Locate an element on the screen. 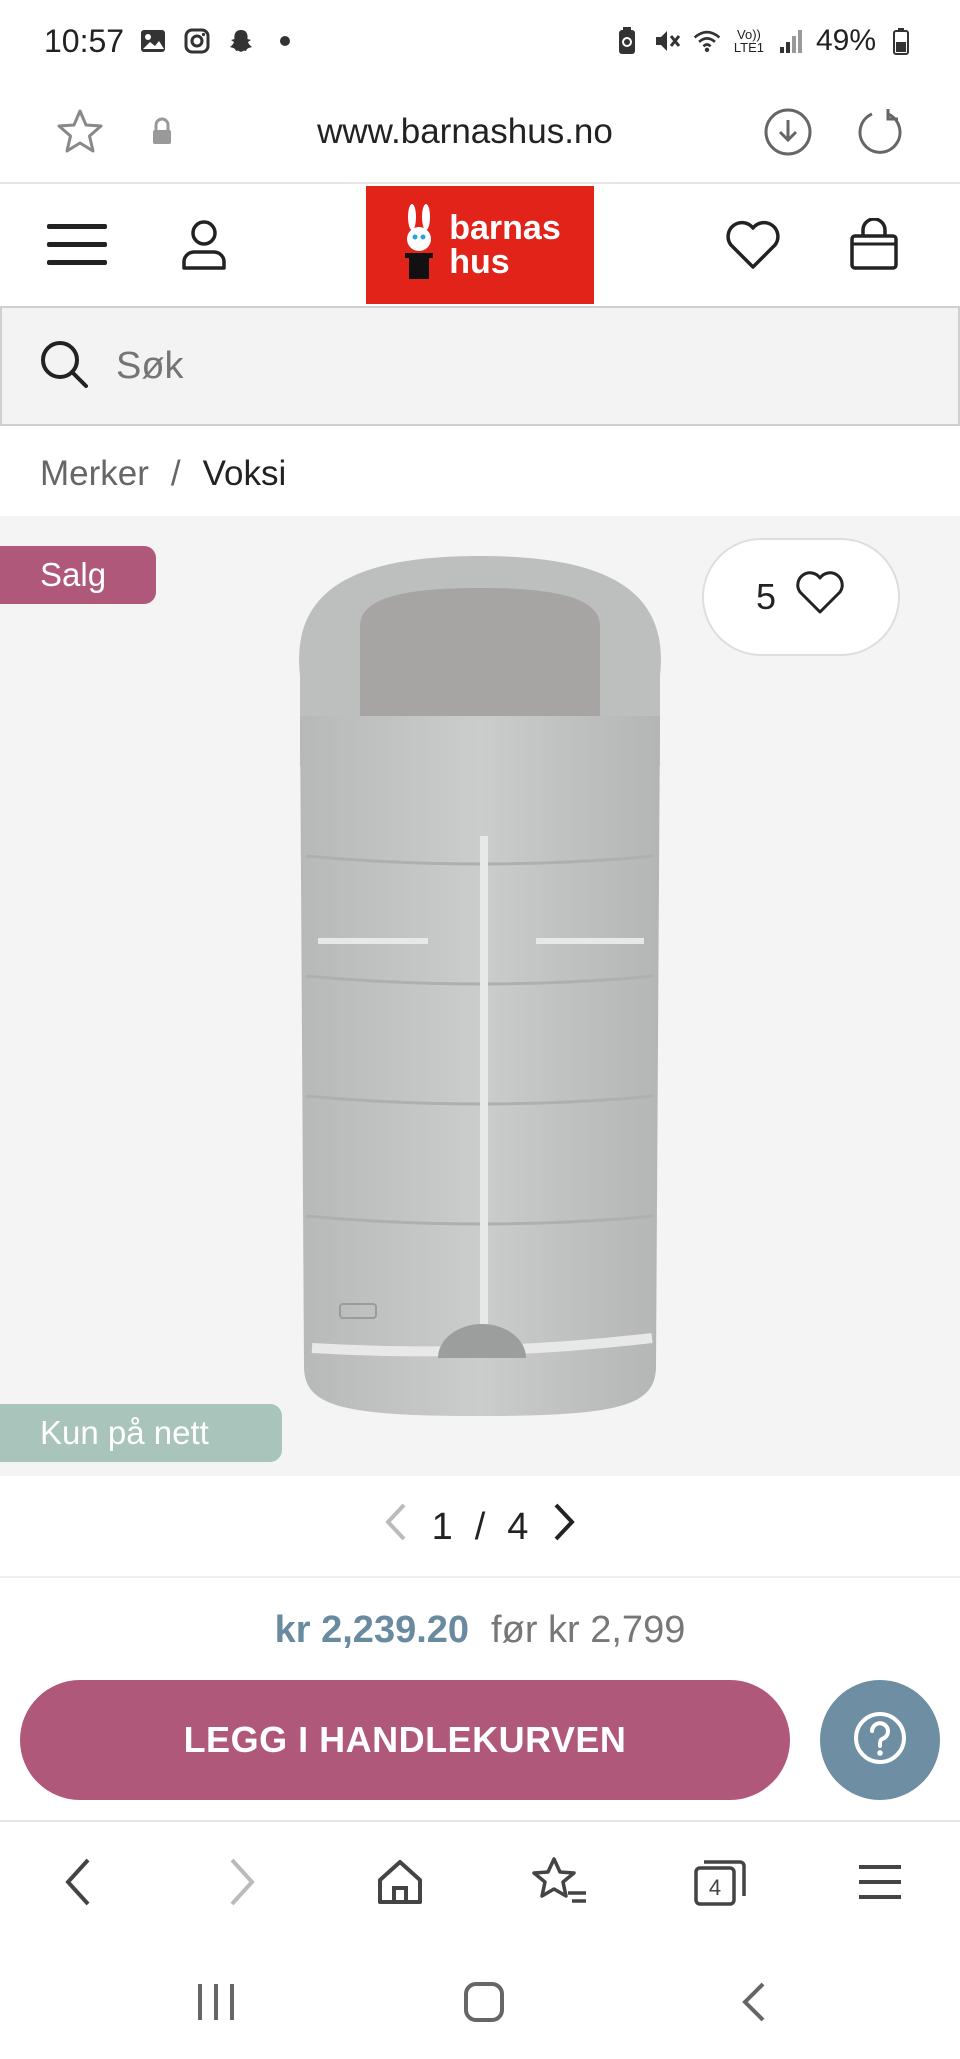 The width and height of the screenshot is (960, 2059). browser-bottom-nav: 4 is located at coordinates (480, 1880).